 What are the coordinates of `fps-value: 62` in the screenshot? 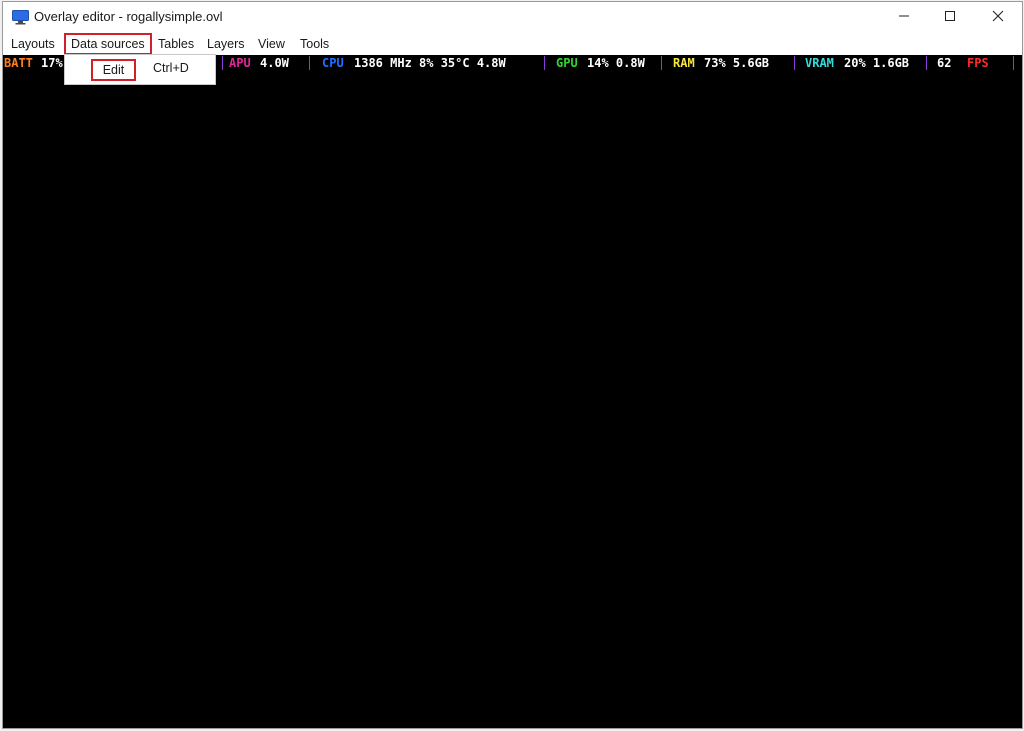 It's located at (944, 63).